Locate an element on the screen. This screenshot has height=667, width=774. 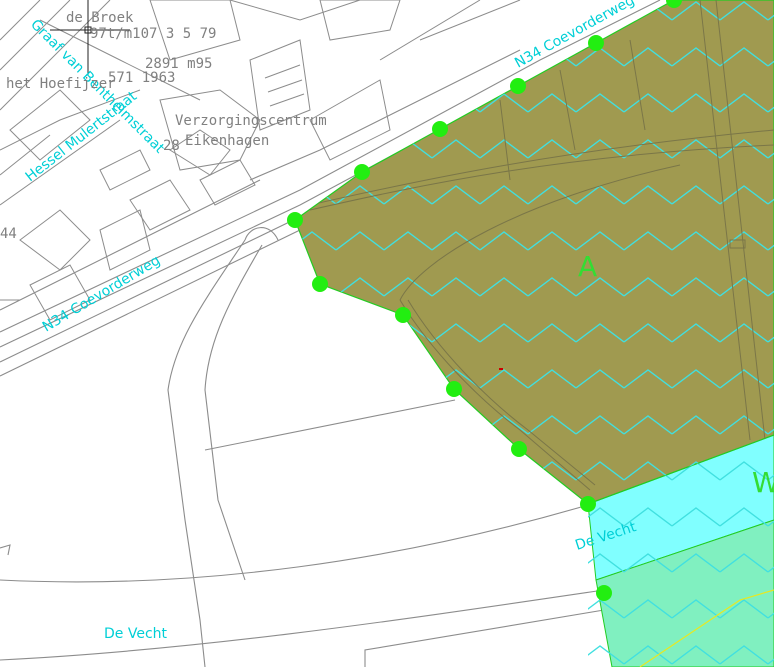
street-label-de-vecht-bottom: De Vecht is located at coordinates (136, 634).